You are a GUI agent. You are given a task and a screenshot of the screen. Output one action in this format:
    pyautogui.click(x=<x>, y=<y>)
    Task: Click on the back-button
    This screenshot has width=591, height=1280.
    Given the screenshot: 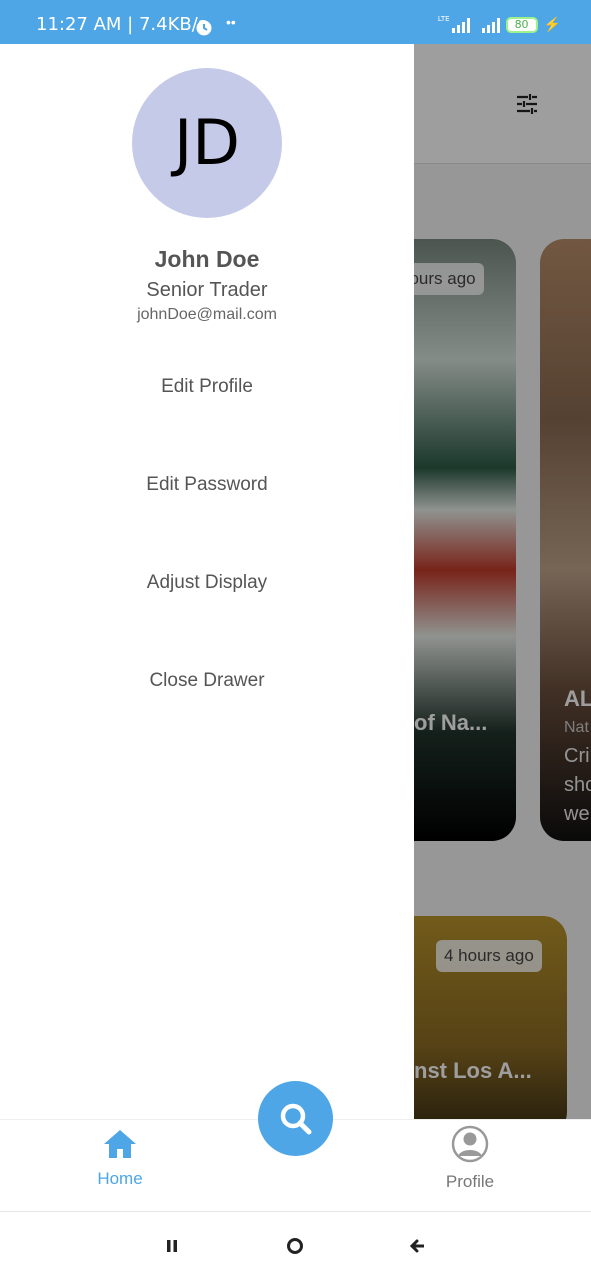 What is the action you would take?
    pyautogui.click(x=418, y=1246)
    